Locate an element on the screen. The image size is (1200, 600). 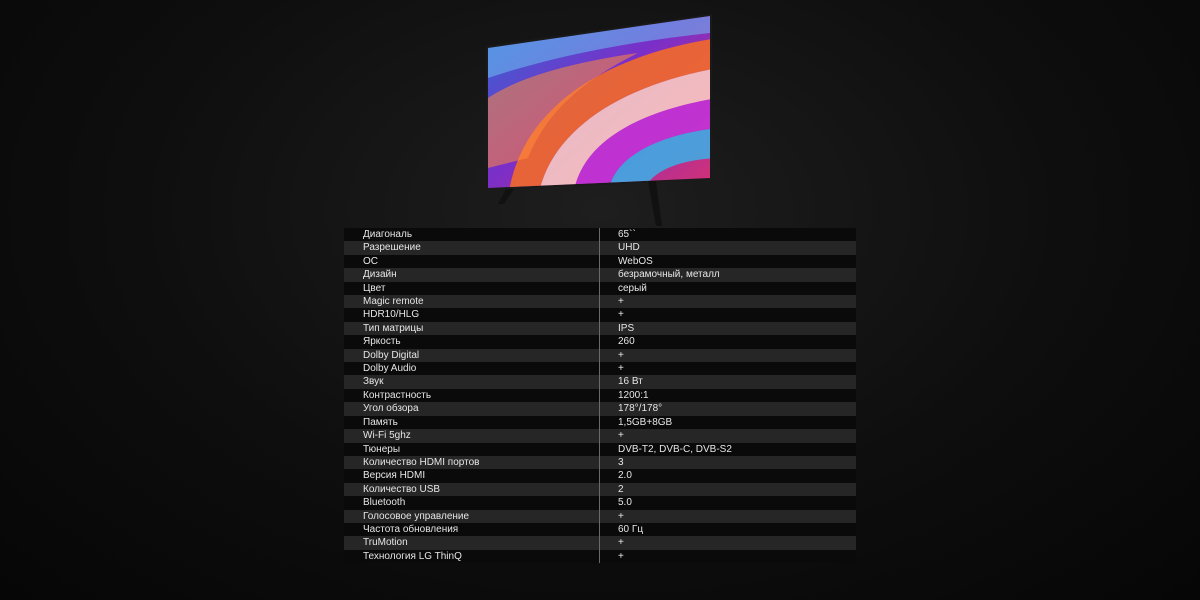
spec-value: 60 Гц is located at coordinates (727, 529).